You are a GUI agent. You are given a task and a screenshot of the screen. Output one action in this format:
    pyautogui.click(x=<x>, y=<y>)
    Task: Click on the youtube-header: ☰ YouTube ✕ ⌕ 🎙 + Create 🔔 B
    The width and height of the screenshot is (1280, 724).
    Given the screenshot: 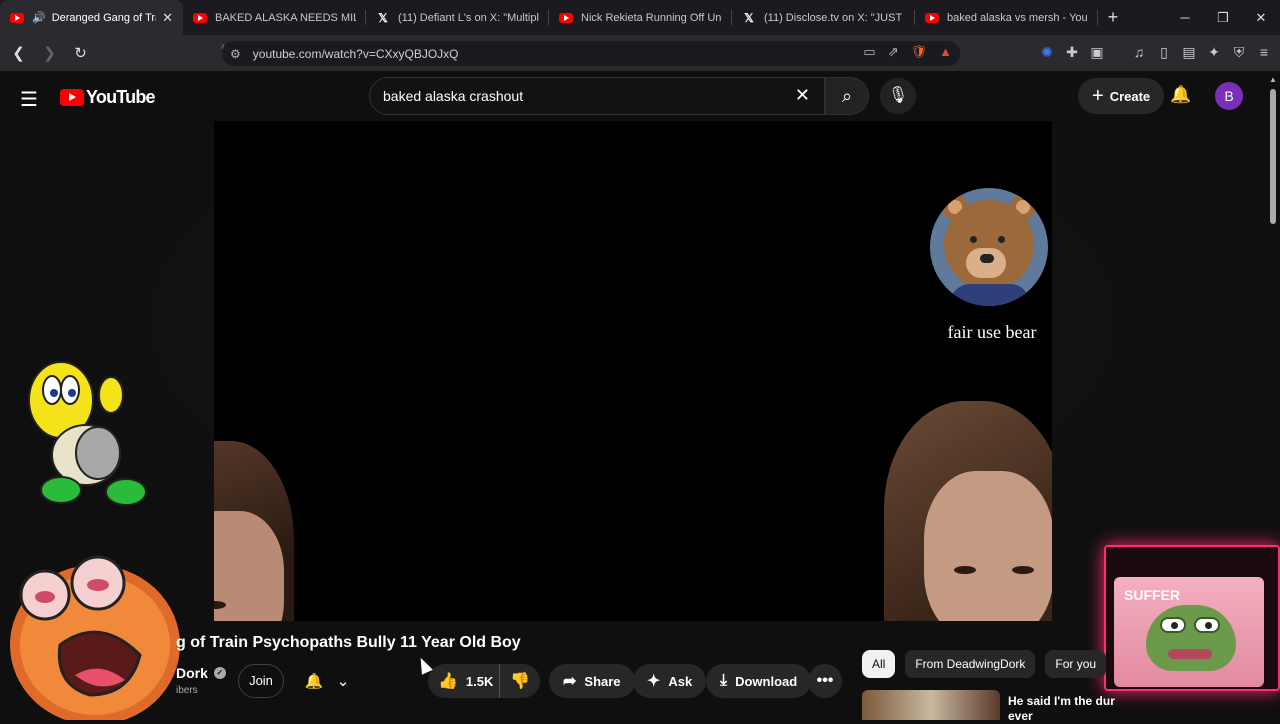 What is the action you would take?
    pyautogui.click(x=640, y=96)
    